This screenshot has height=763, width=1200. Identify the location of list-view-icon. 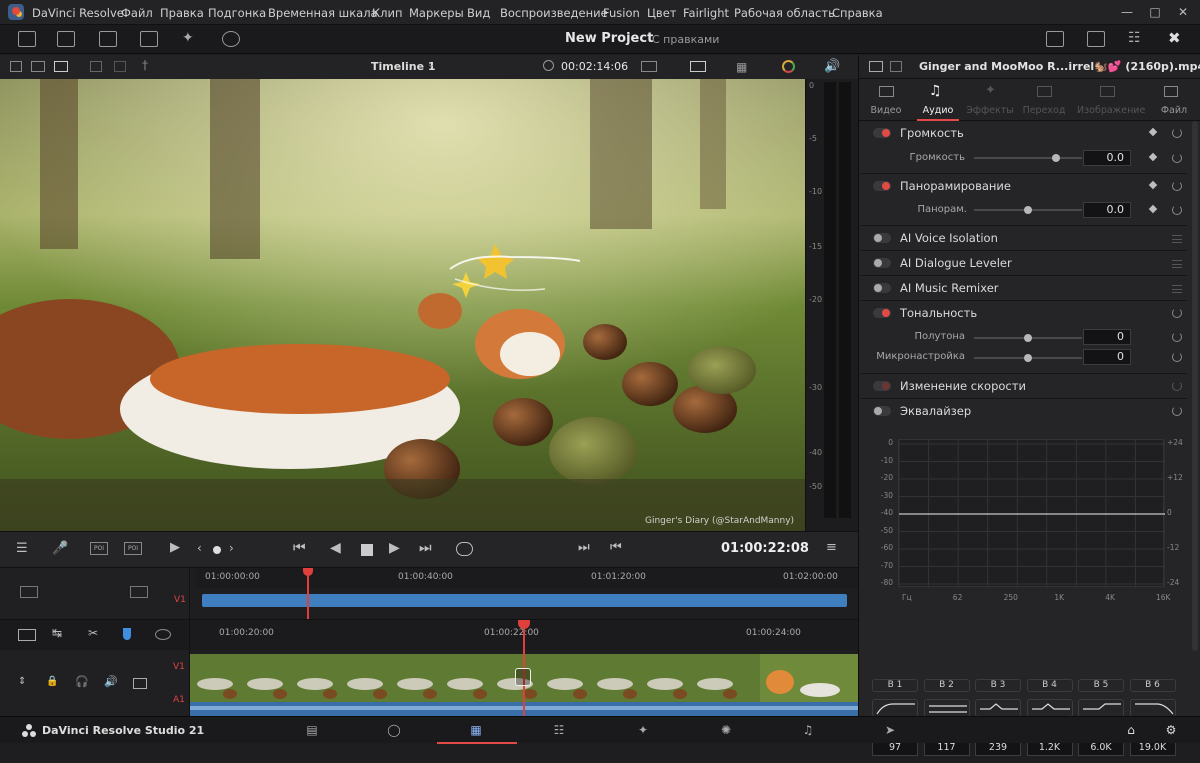
(120, 66).